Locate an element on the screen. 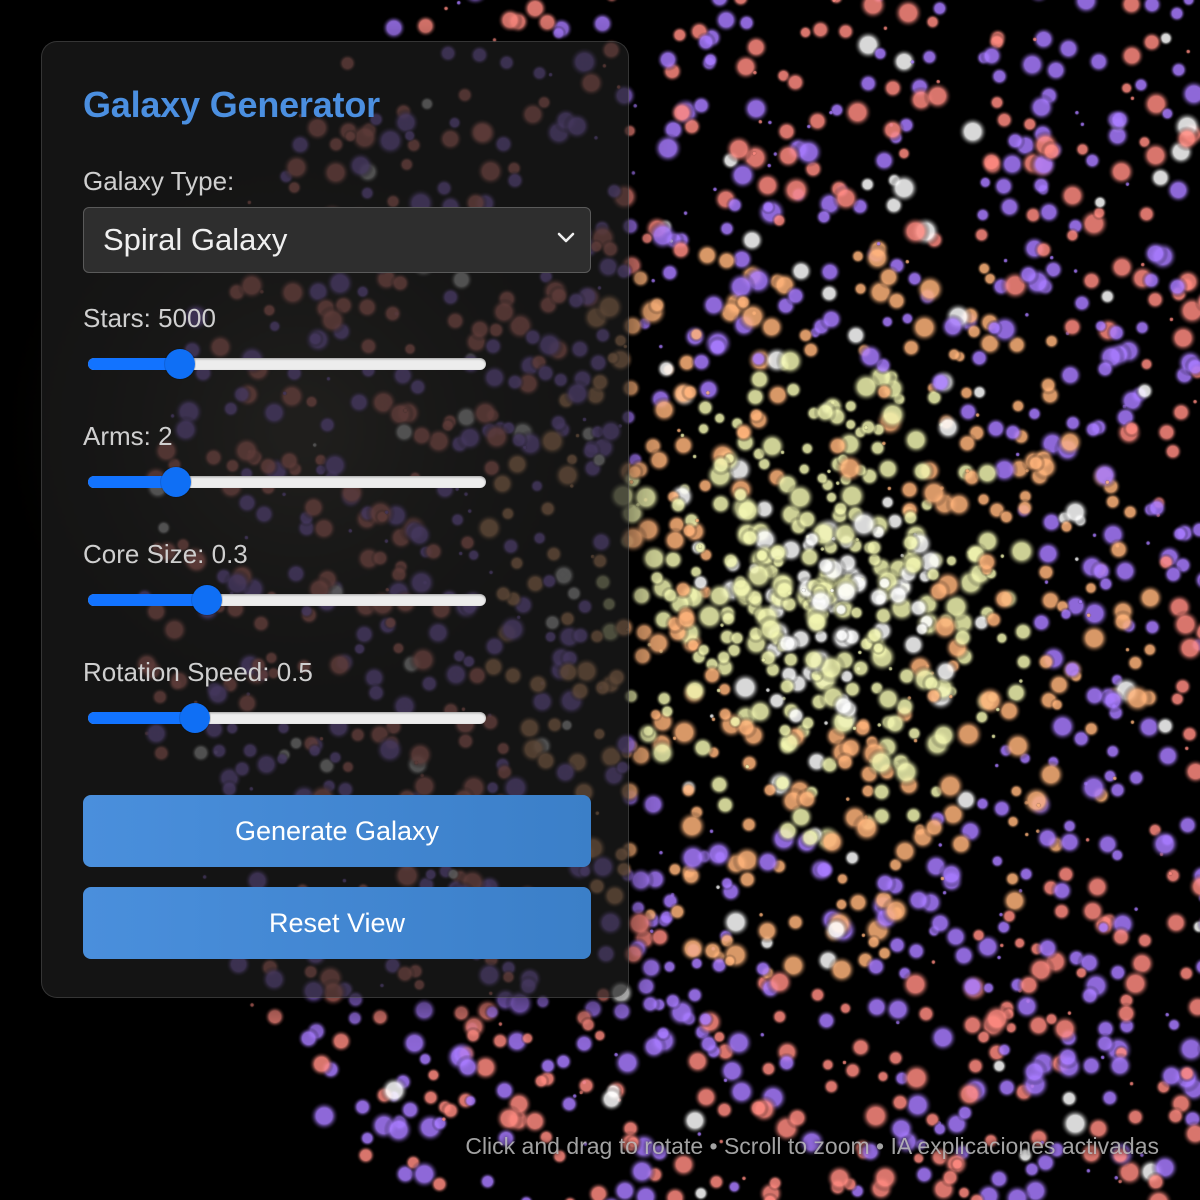 Image resolution: width=1200 pixels, height=1200 pixels. chevron-down-icon is located at coordinates (566, 237).